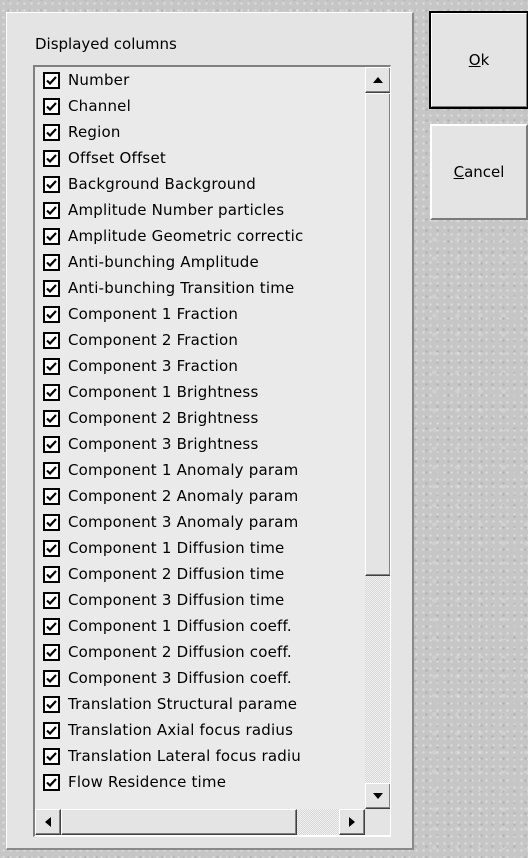  I want to click on list-item: Component 2 Fraction, so click(193, 340).